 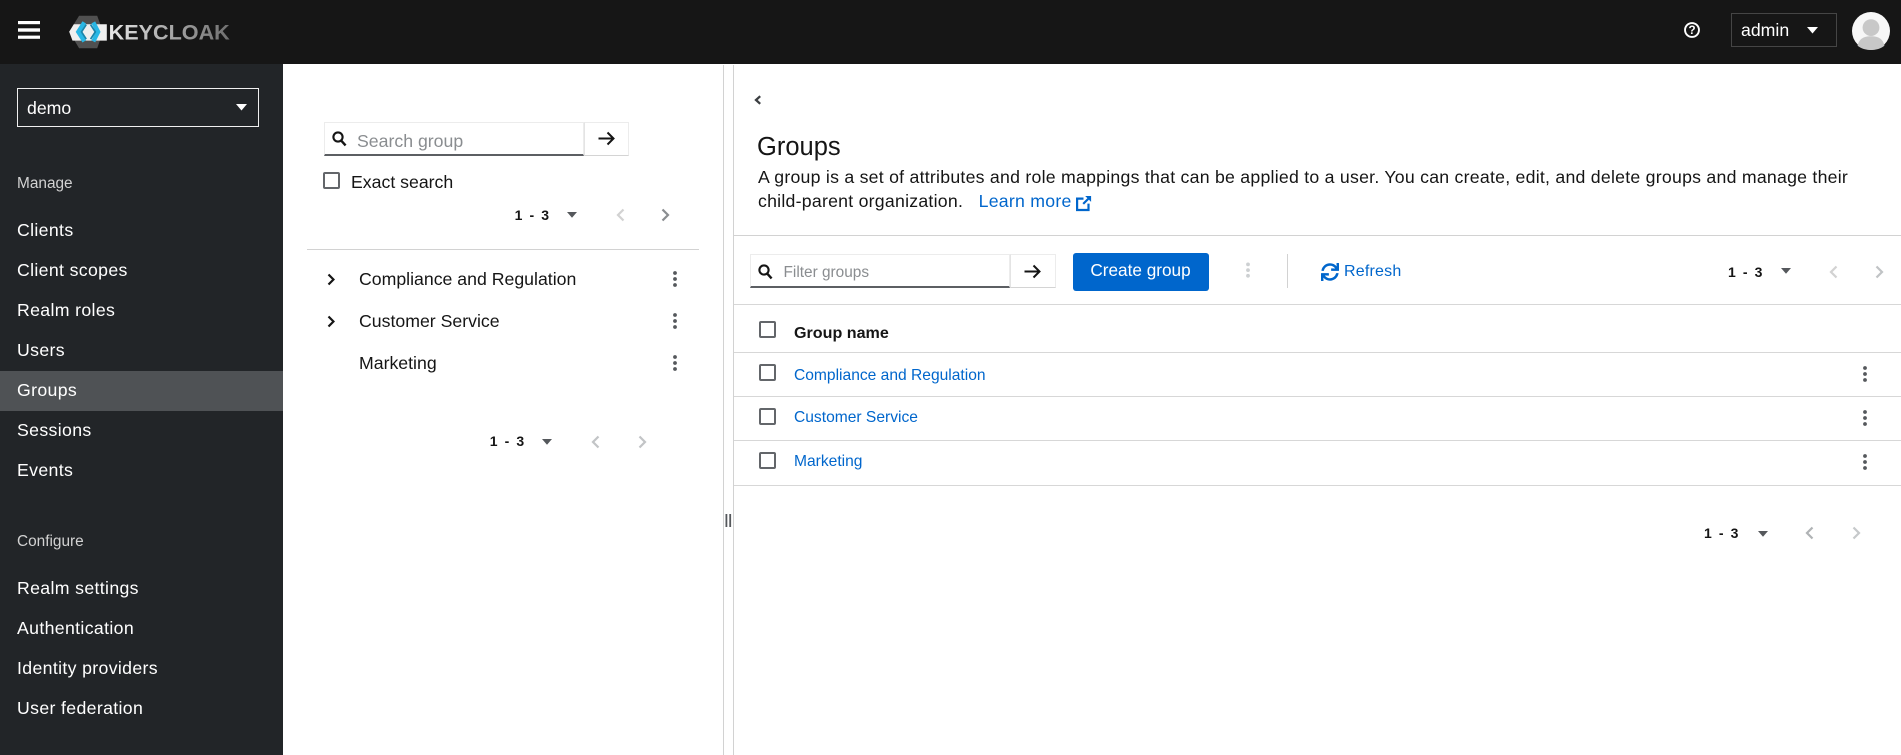 What do you see at coordinates (170, 31) in the screenshot?
I see `svg-text: KEYCLOAK` at bounding box center [170, 31].